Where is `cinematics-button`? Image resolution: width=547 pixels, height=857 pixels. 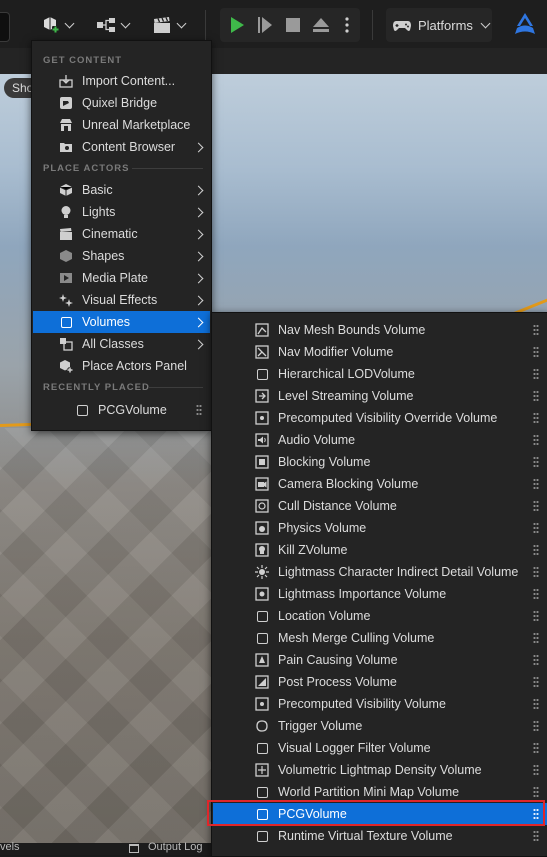
cinematics-button is located at coordinates (168, 25).